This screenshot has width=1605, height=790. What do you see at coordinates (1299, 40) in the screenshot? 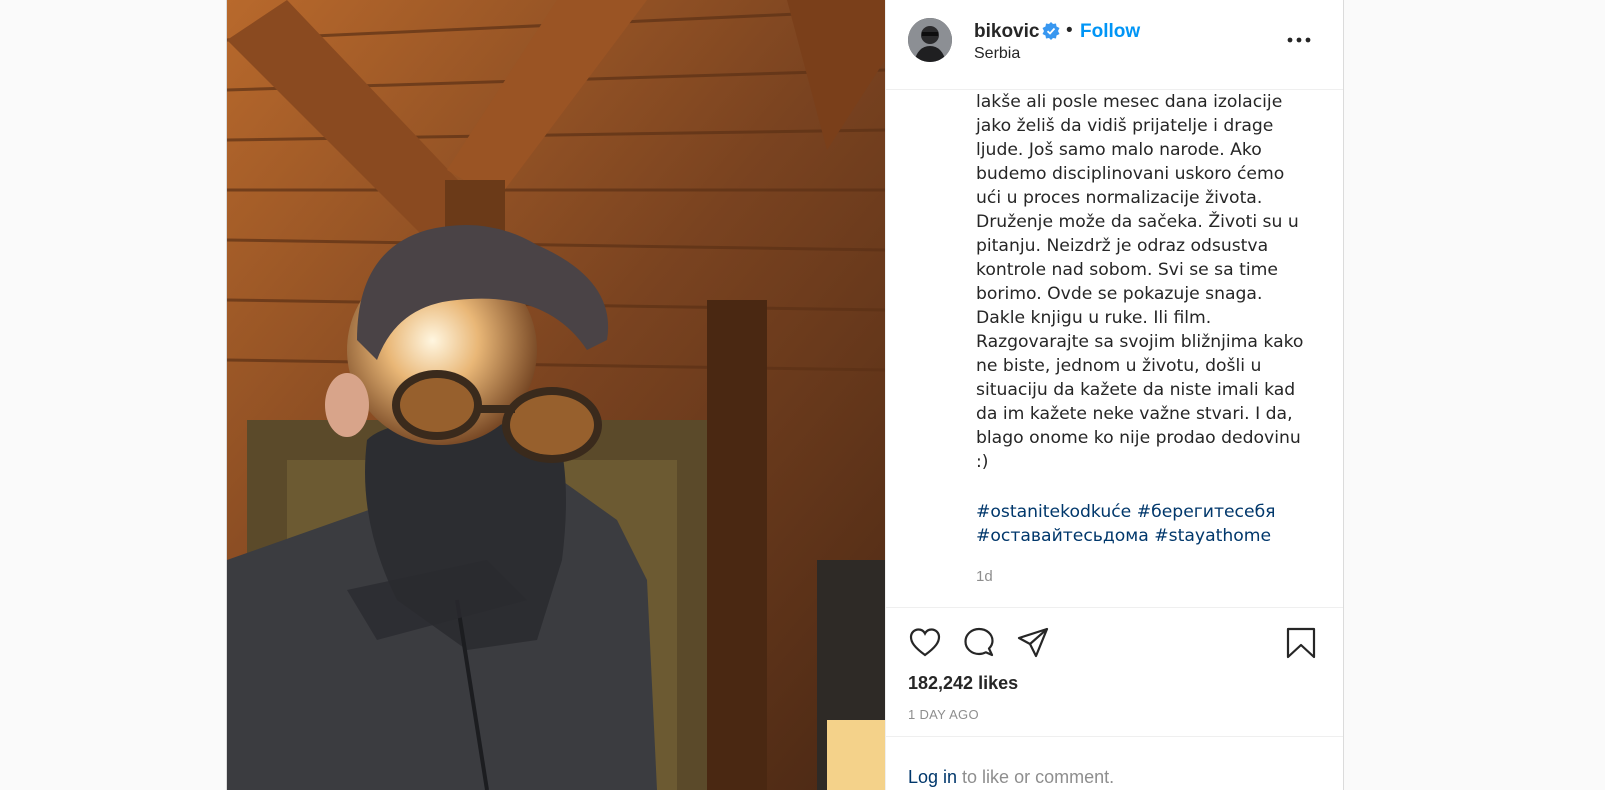
I see `more-options-icon` at bounding box center [1299, 40].